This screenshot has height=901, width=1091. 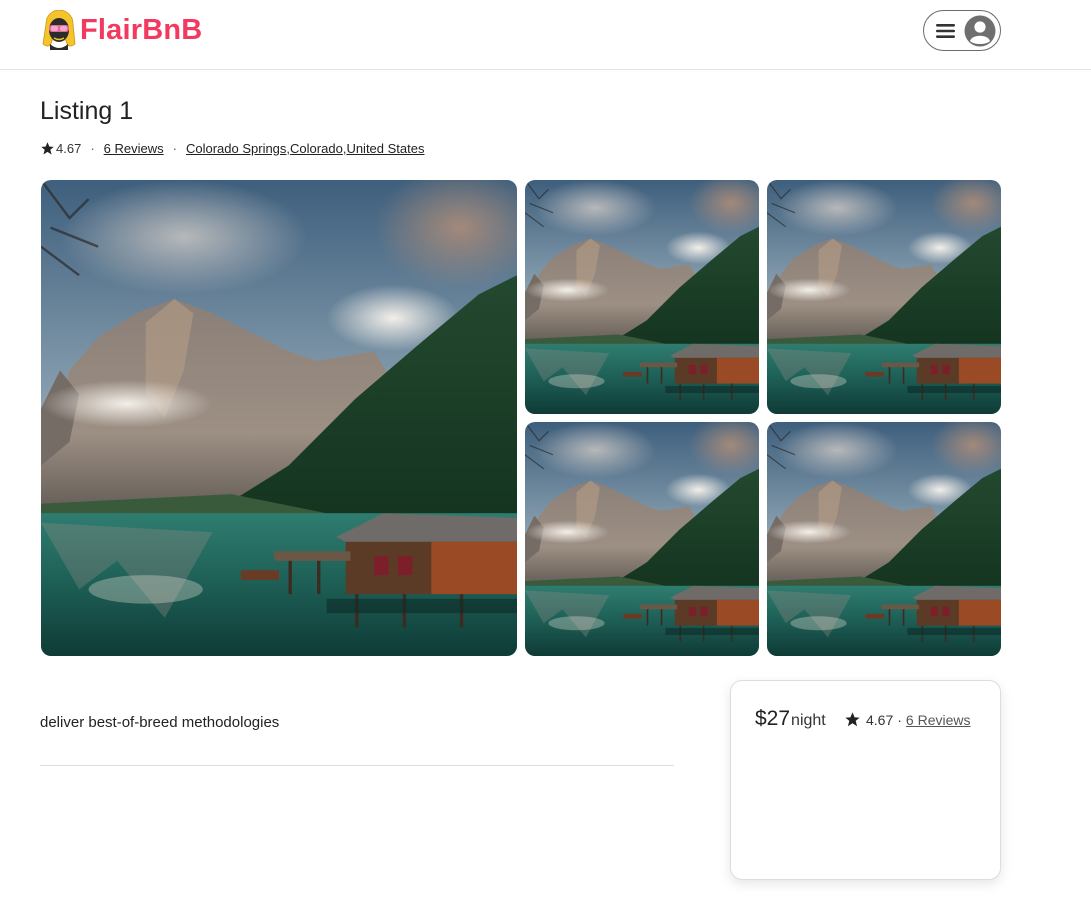 What do you see at coordinates (134, 148) in the screenshot?
I see `reviews-link: 6 Reviews` at bounding box center [134, 148].